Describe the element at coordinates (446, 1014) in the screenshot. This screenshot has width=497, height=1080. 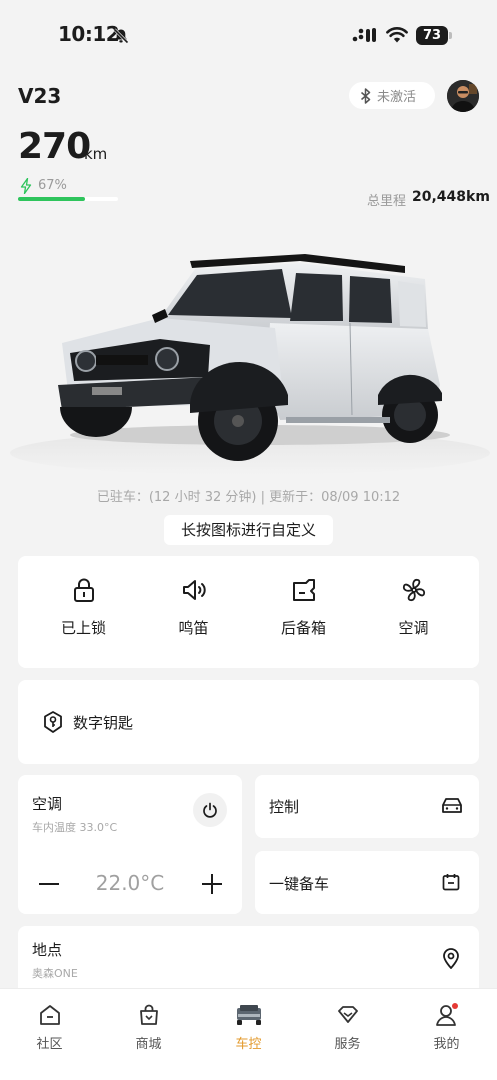
I see `person-icon` at that location.